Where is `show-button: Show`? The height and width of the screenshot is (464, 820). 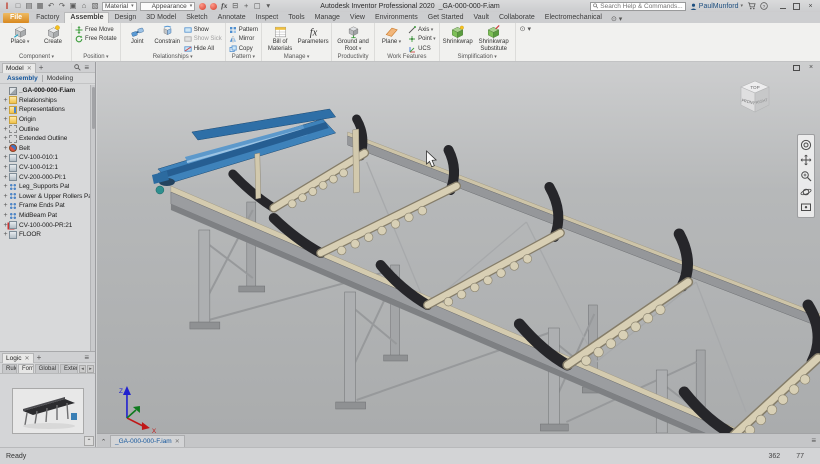 show-button: Show is located at coordinates (203, 30).